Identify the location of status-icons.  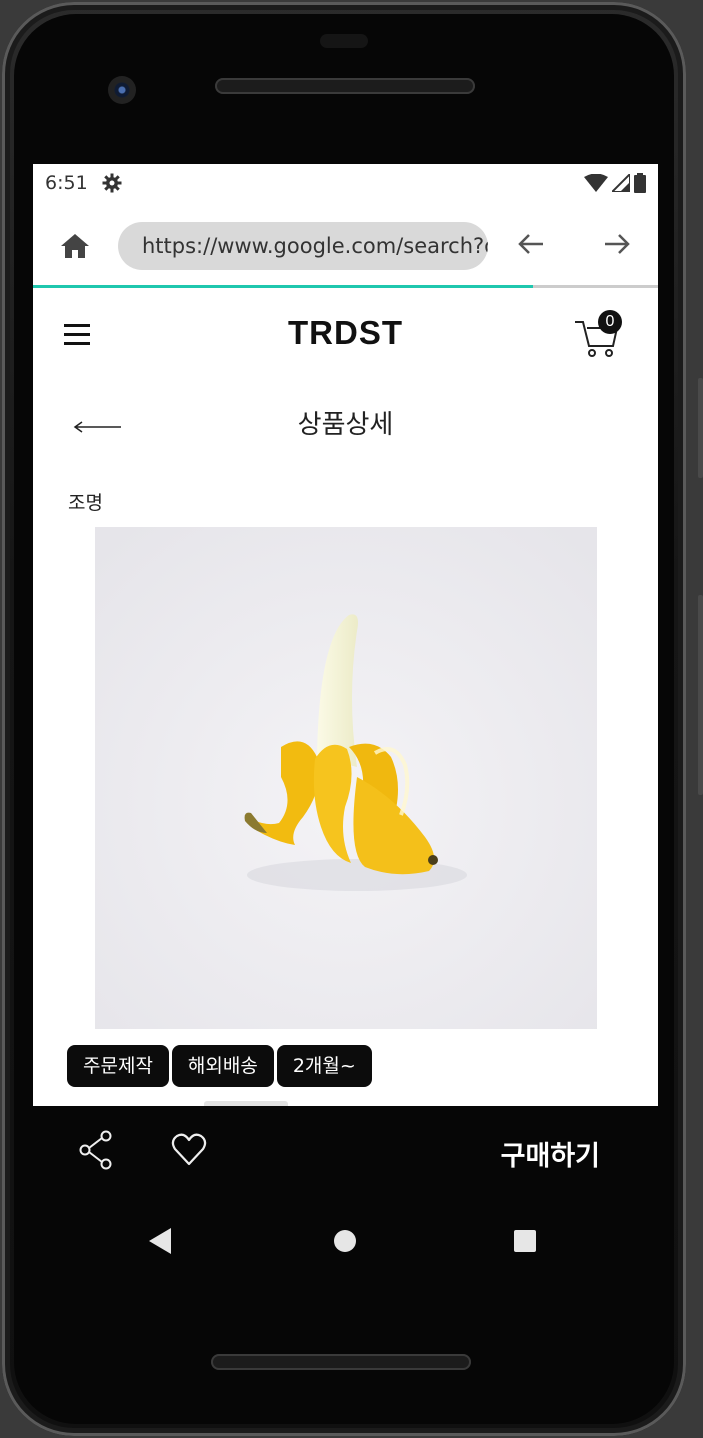
(615, 183).